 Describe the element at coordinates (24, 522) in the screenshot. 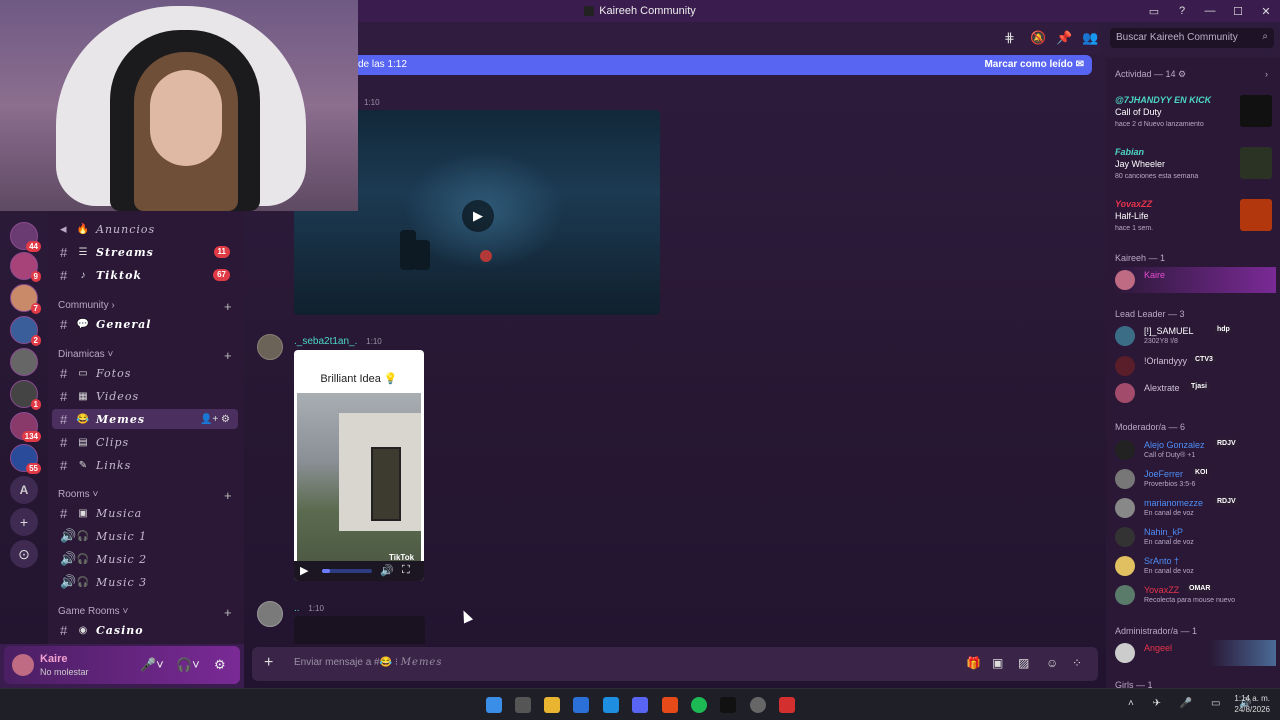

I see `add-server-icon: +` at that location.